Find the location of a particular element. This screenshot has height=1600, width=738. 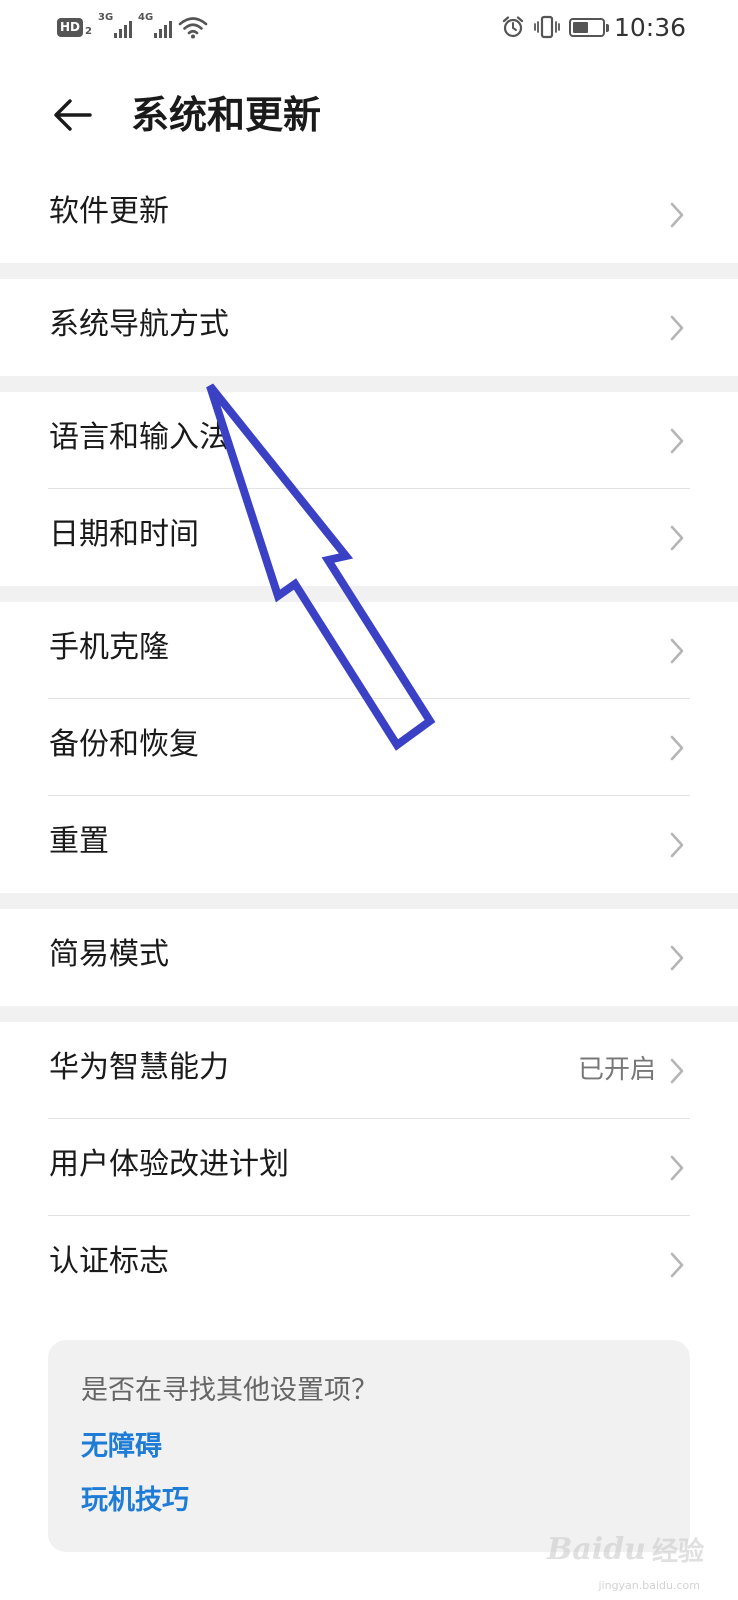

link-tips: 玩机技巧 is located at coordinates (135, 1501).